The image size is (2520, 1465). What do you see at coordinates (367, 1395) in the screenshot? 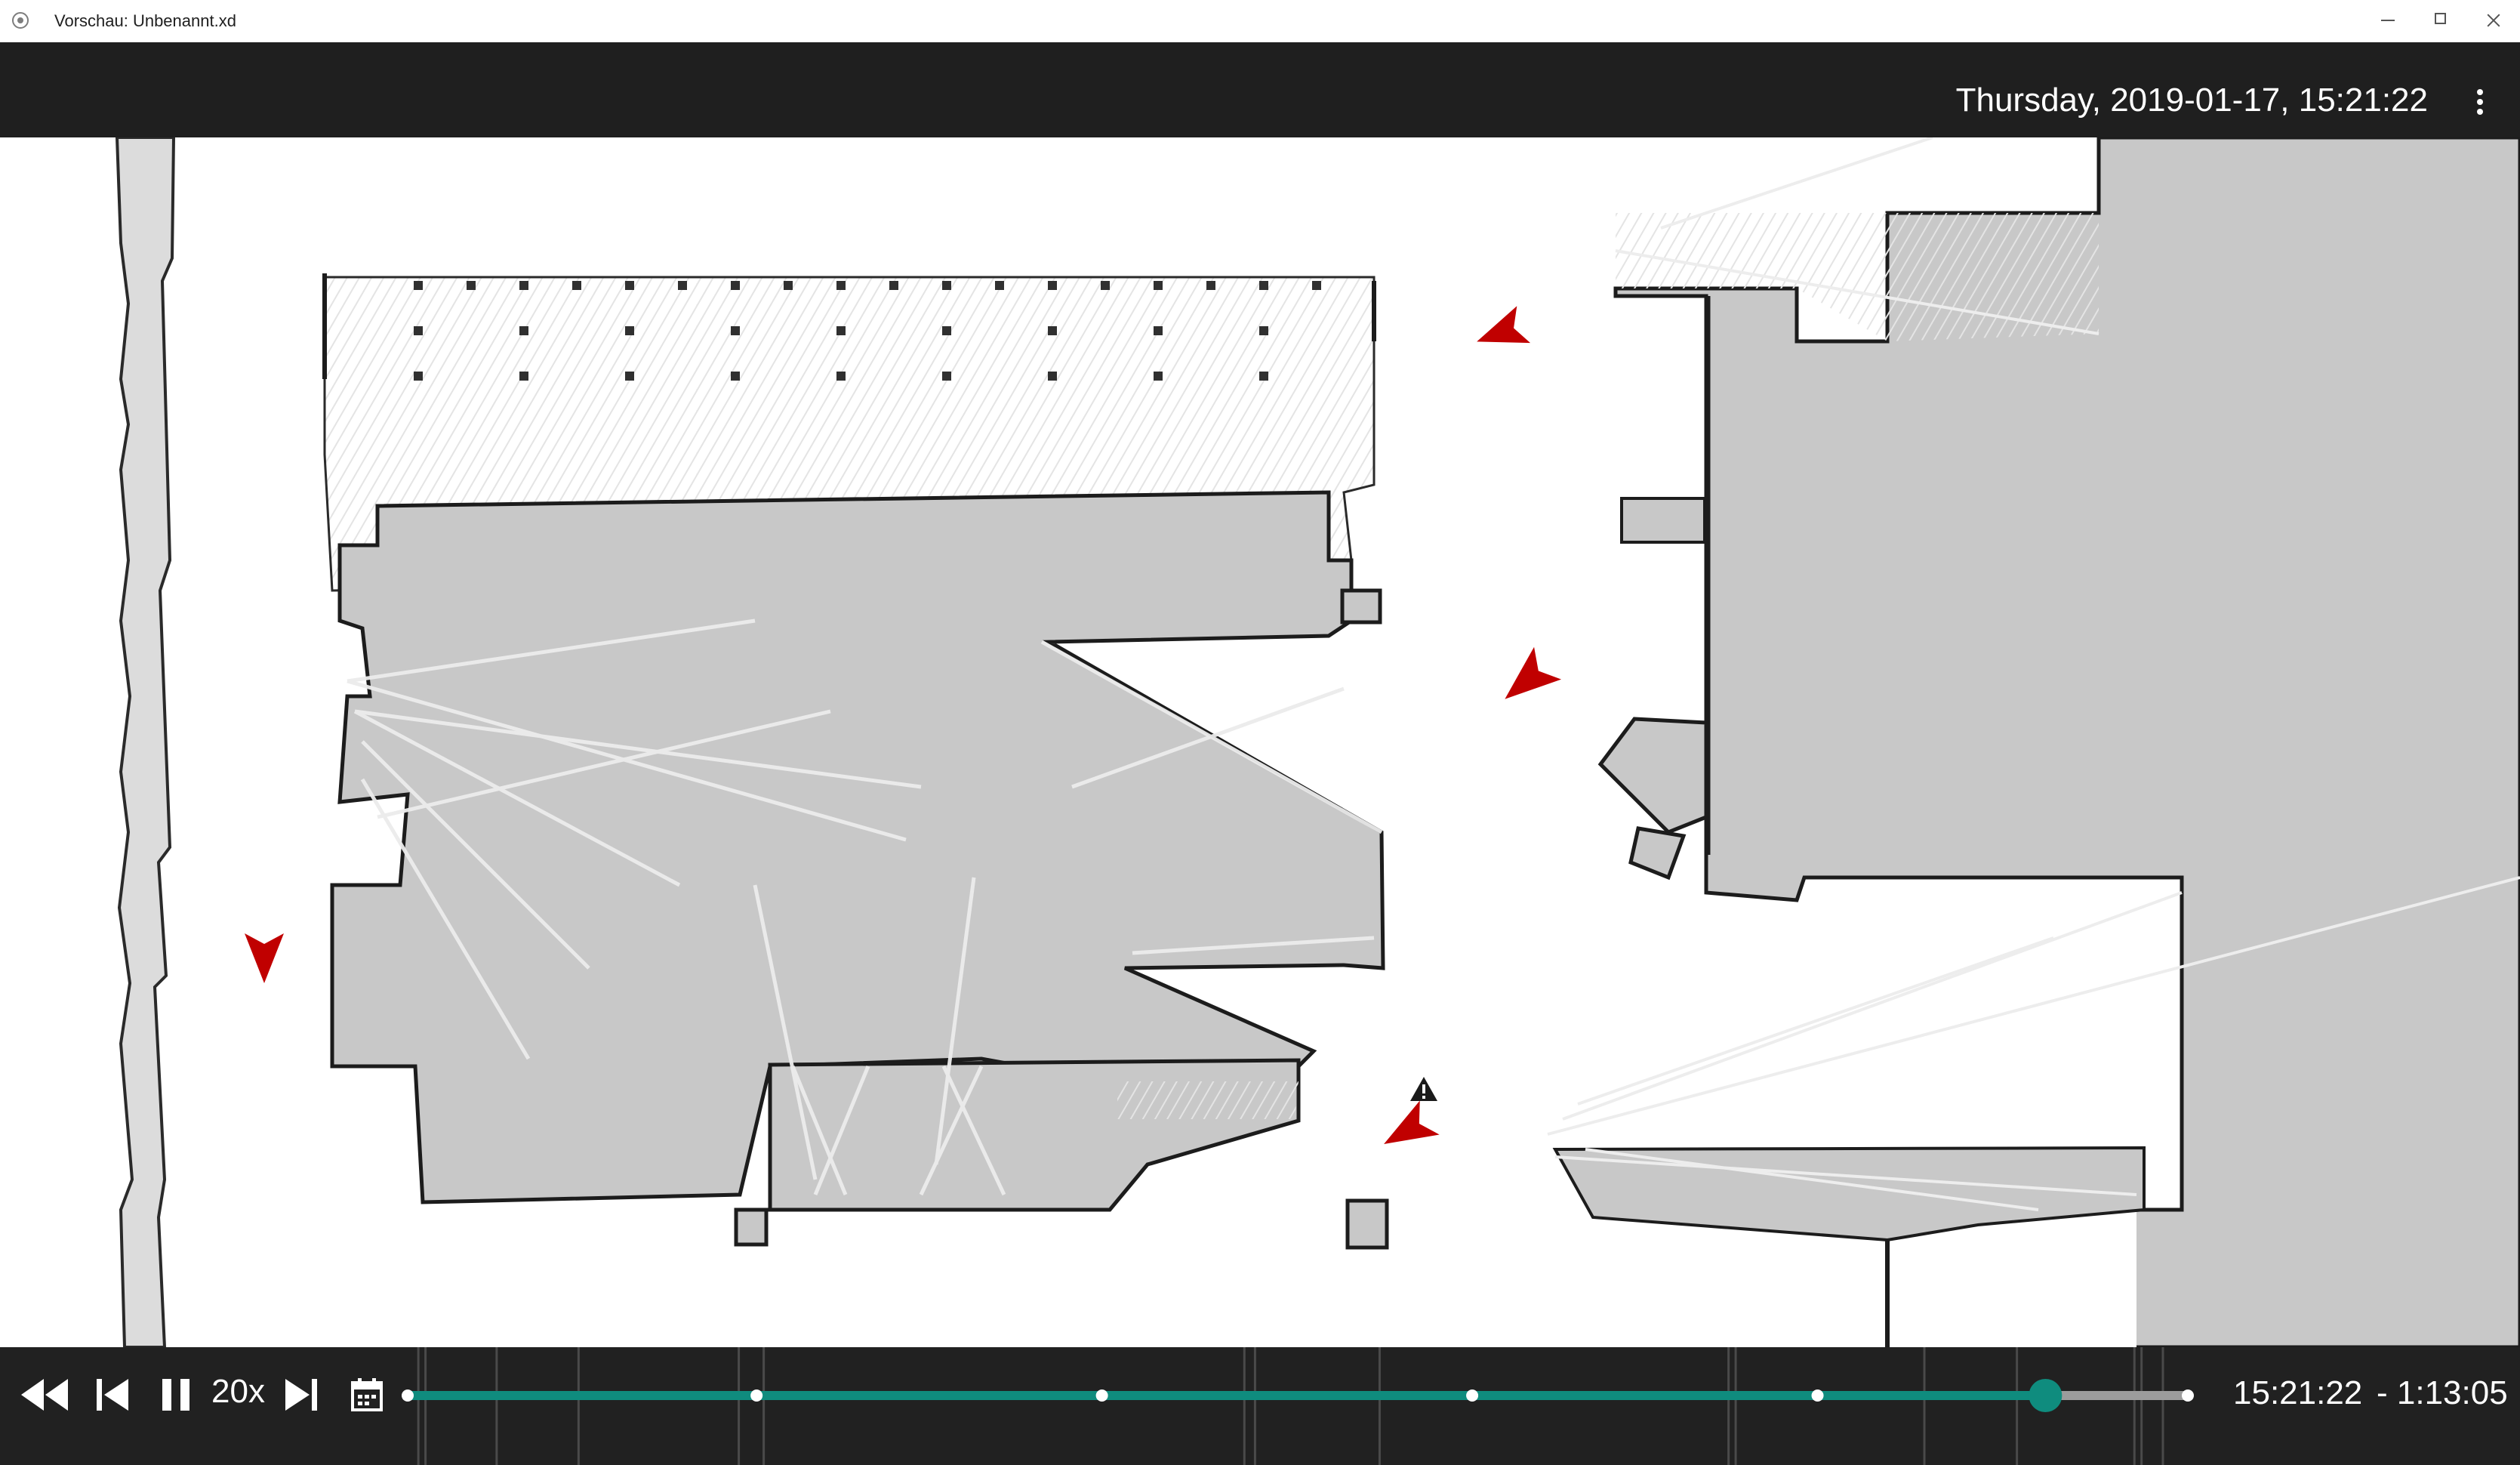
I see `calendar-icon` at bounding box center [367, 1395].